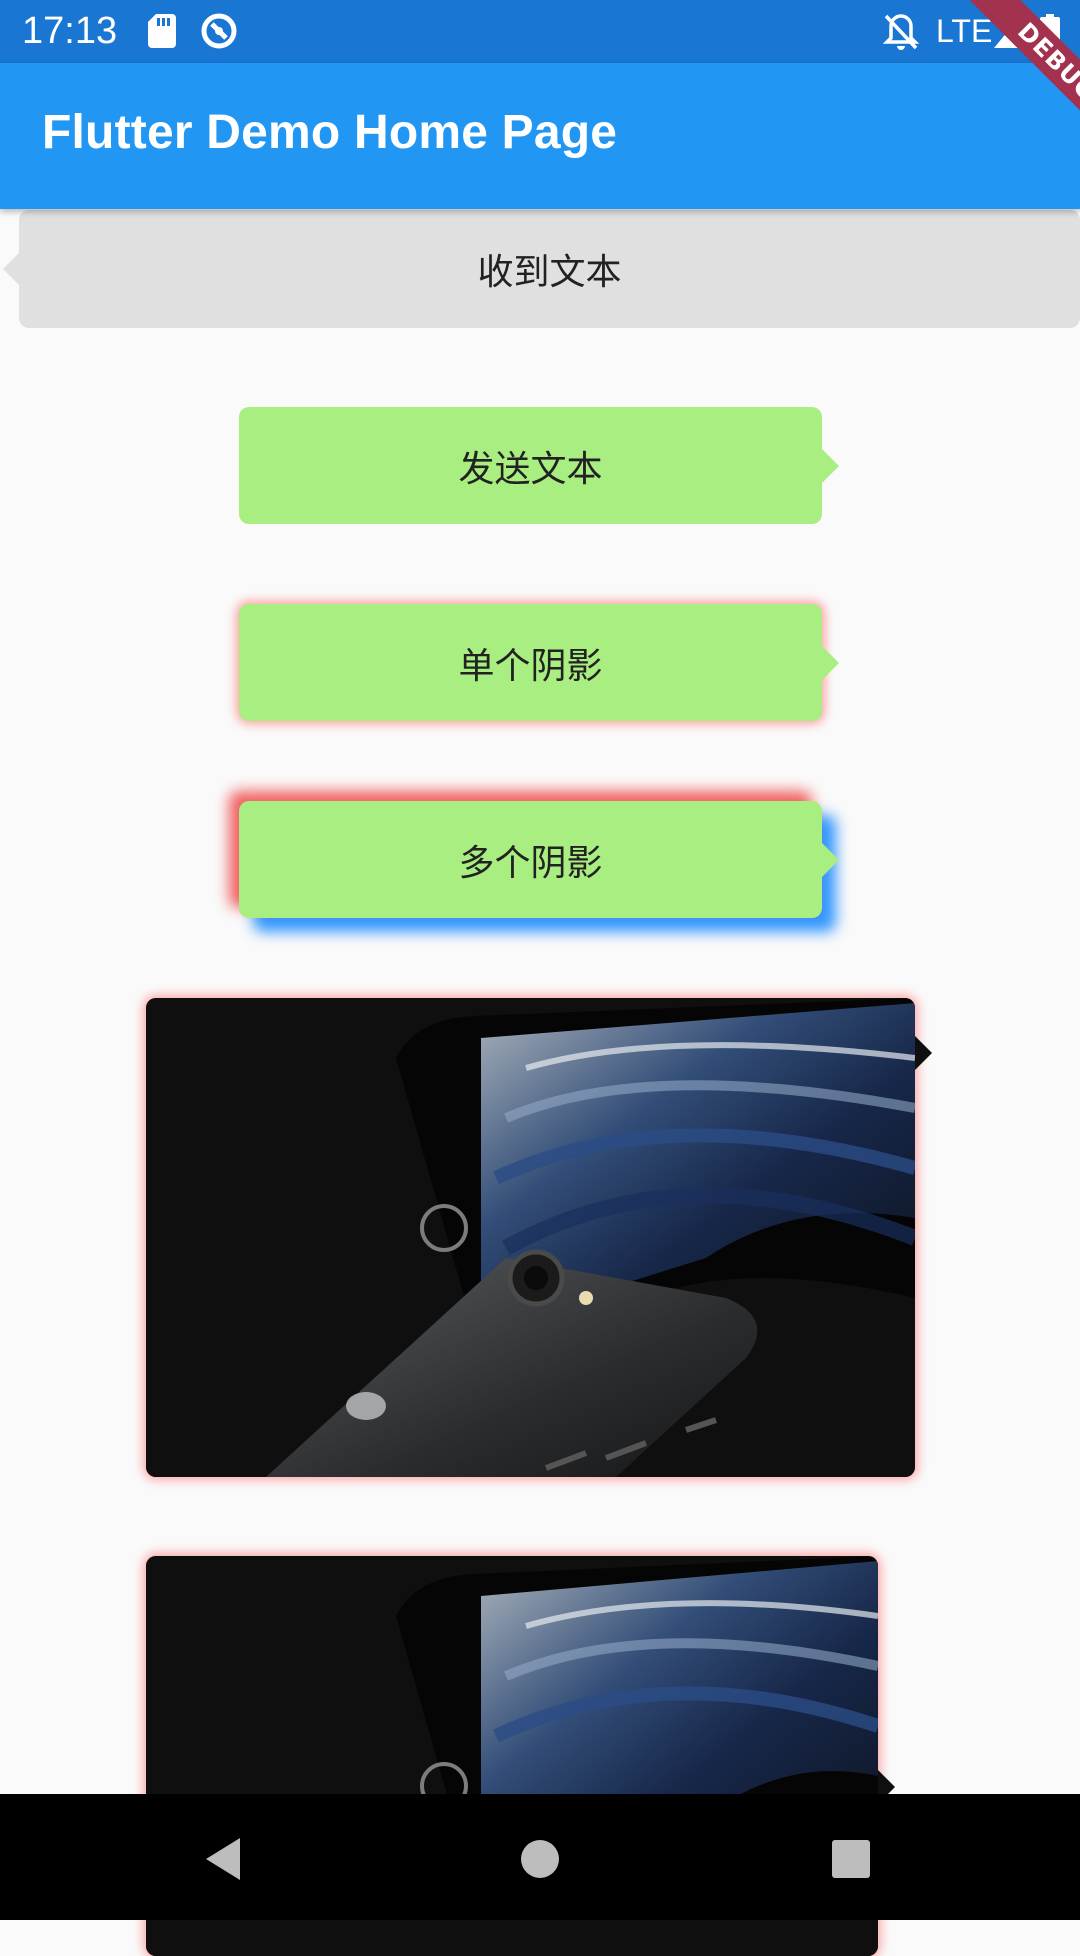 The height and width of the screenshot is (1956, 1080). What do you see at coordinates (540, 31) in the screenshot?
I see `status-bar: 17:13 LTE` at bounding box center [540, 31].